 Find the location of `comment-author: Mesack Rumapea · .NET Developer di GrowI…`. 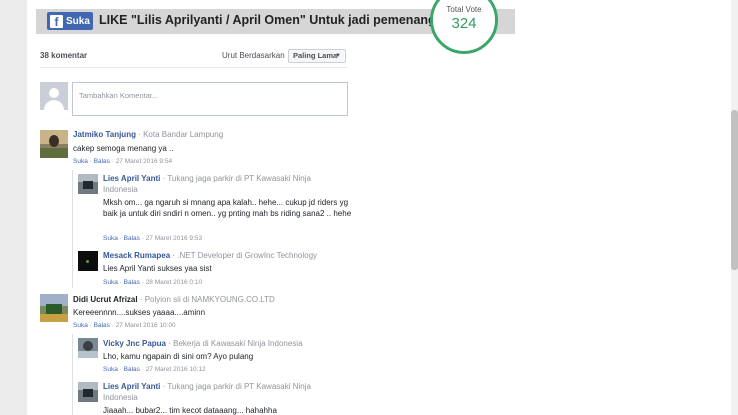

comment-author: Mesack Rumapea · .NET Developer di GrowI… is located at coordinates (210, 255).